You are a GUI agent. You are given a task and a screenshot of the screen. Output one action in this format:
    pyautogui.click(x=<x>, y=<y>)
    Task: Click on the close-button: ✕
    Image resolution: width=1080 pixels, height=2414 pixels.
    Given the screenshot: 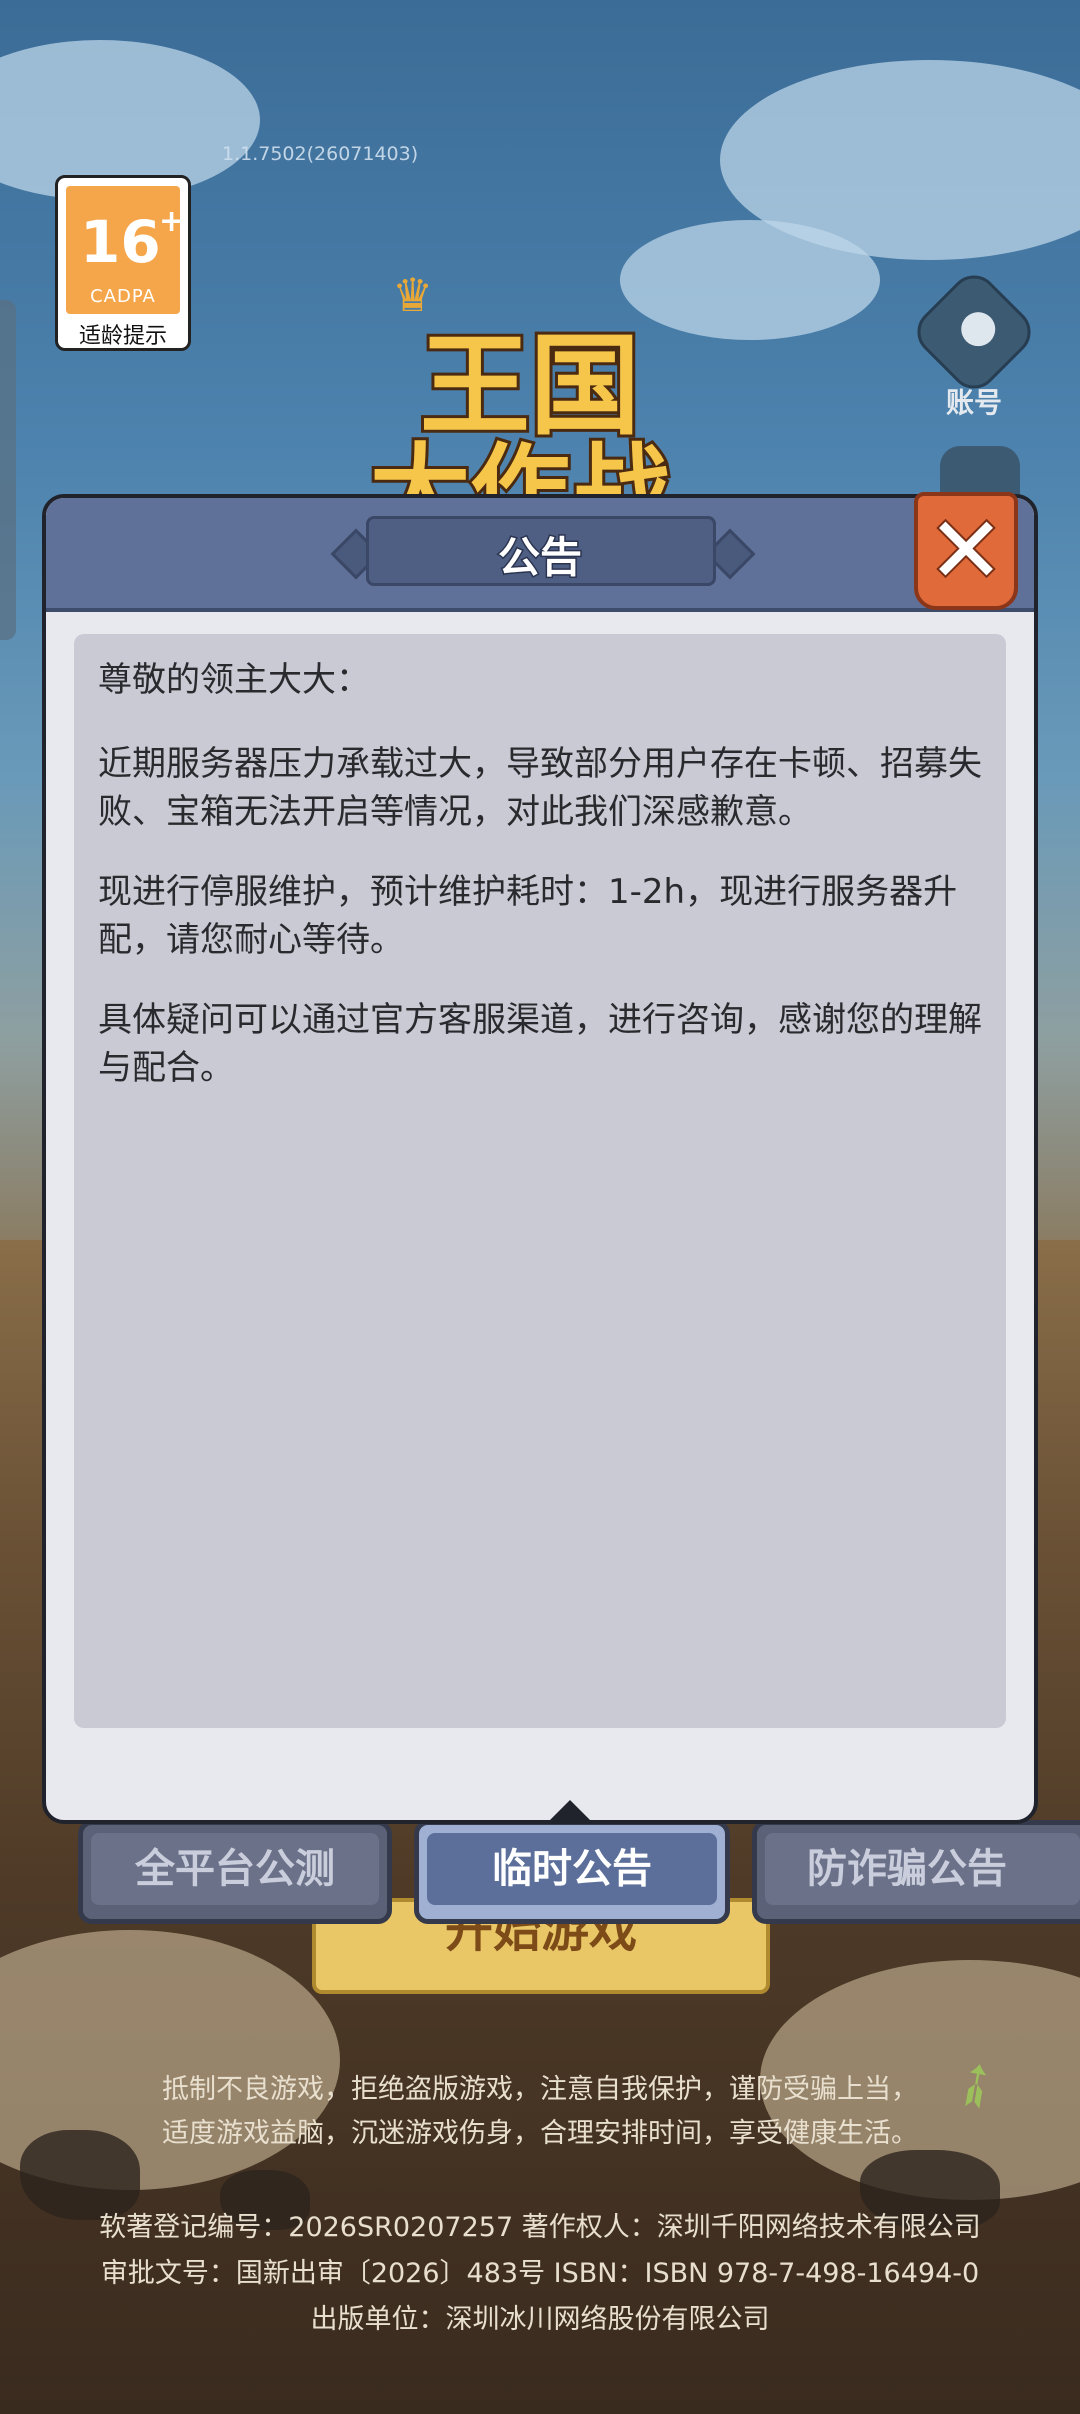 What is the action you would take?
    pyautogui.click(x=966, y=551)
    